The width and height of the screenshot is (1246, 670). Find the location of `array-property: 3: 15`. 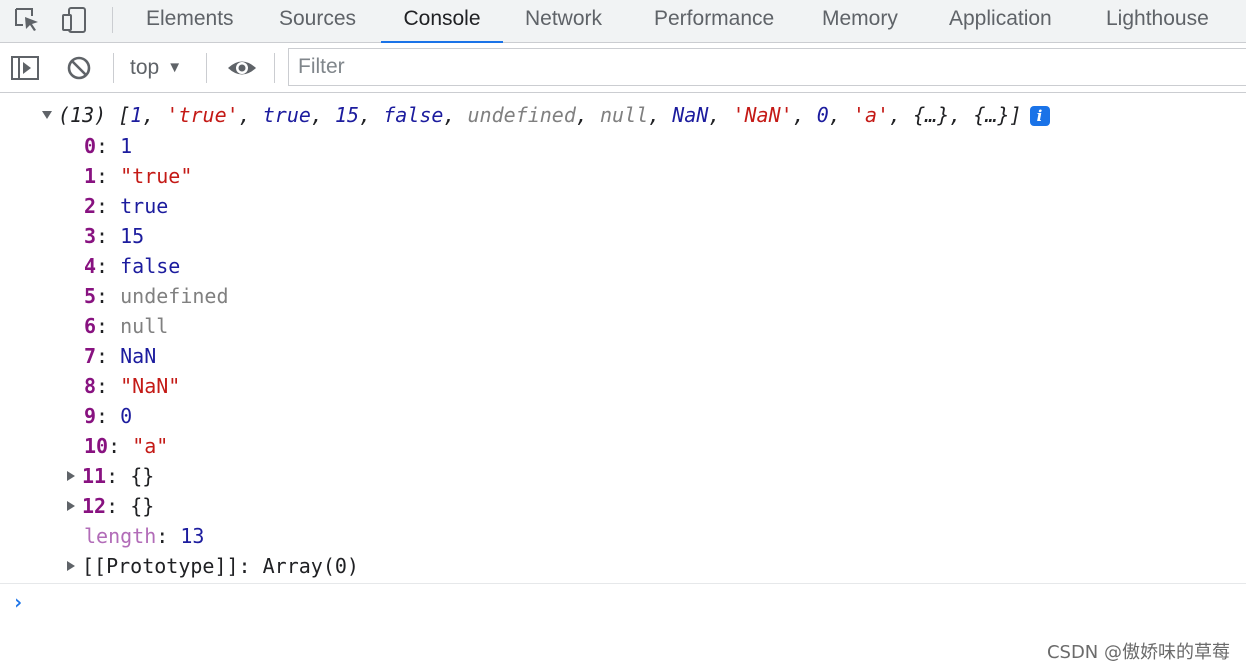

array-property: 3: 15 is located at coordinates (114, 236).